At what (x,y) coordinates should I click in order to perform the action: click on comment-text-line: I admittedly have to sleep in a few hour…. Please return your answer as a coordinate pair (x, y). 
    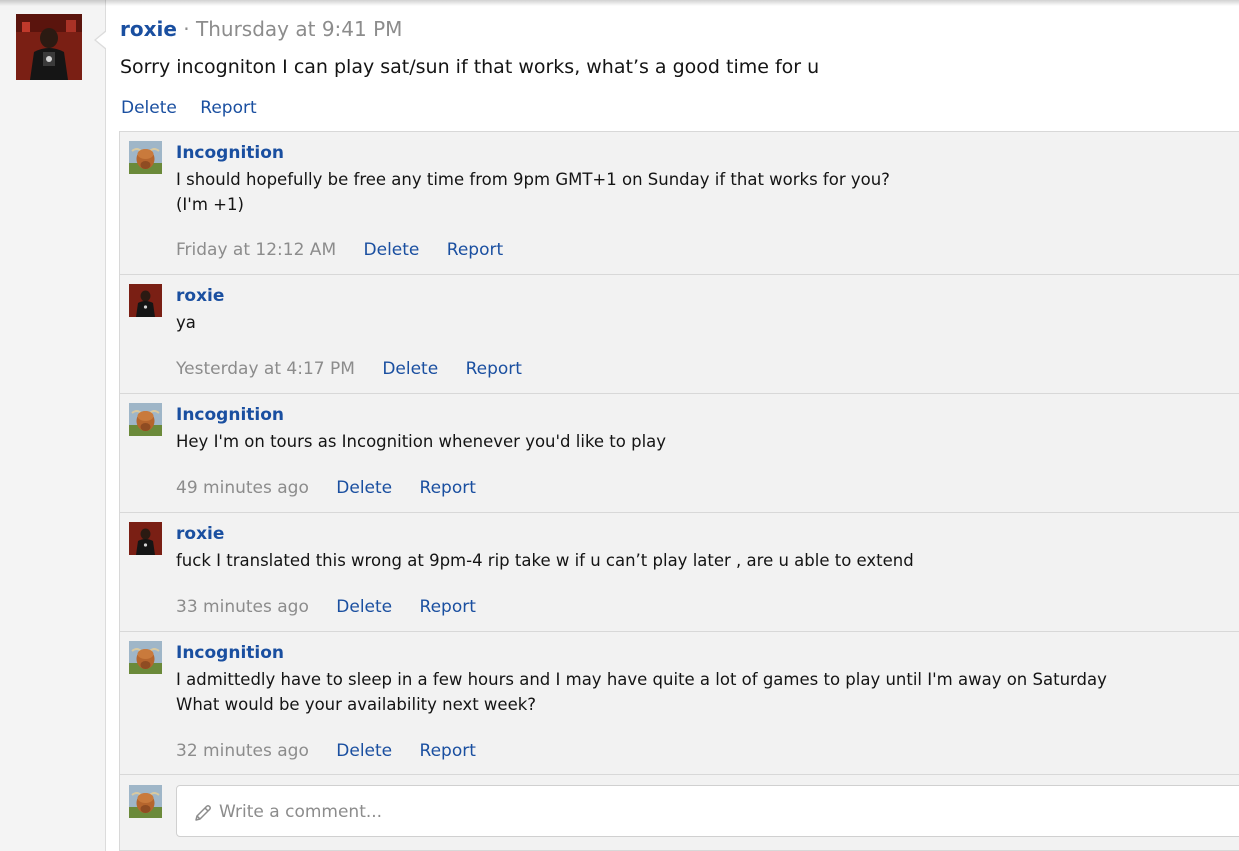
    Looking at the image, I should click on (641, 679).